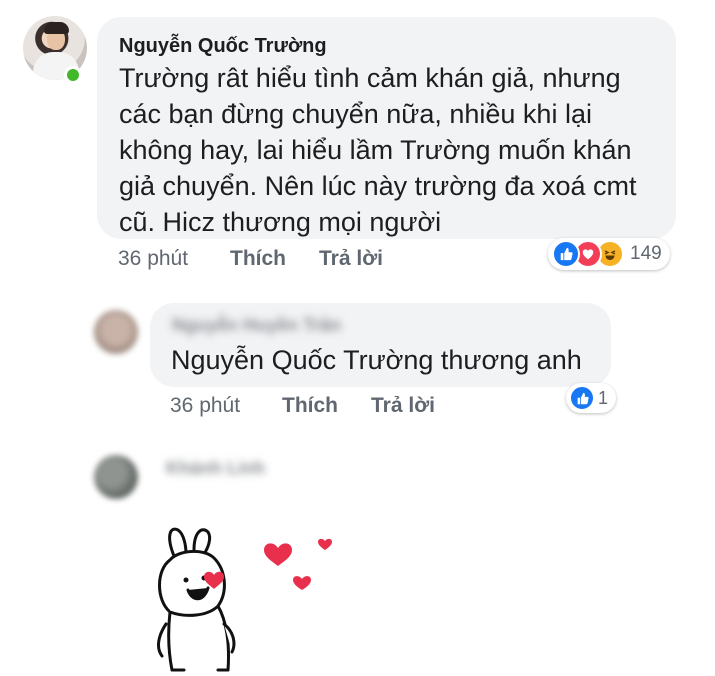 The image size is (715, 676). What do you see at coordinates (603, 397) in the screenshot?
I see `reaction-count: 1` at bounding box center [603, 397].